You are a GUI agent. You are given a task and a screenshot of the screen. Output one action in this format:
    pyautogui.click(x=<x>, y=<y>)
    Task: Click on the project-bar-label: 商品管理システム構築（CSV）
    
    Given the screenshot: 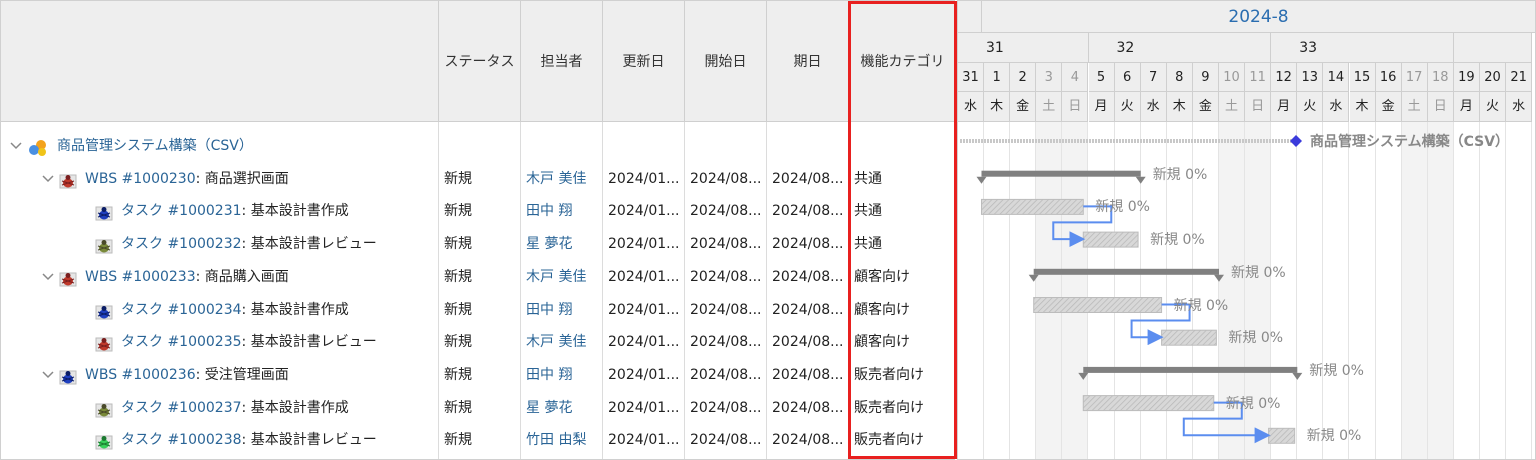 What is the action you would take?
    pyautogui.click(x=1410, y=142)
    